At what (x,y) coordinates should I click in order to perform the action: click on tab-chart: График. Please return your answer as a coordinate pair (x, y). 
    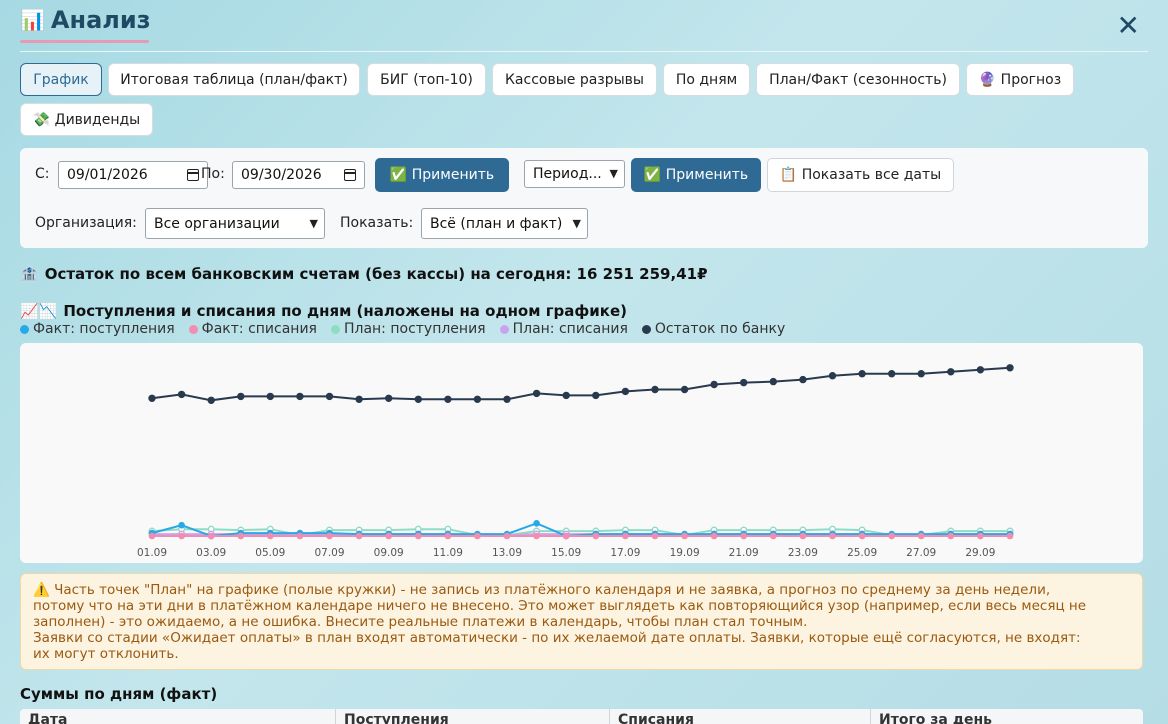
    Looking at the image, I should click on (61, 79).